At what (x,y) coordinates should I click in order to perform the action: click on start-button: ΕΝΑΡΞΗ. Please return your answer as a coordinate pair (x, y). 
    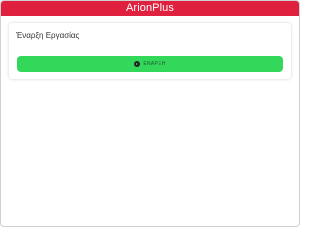
    Looking at the image, I should click on (150, 64).